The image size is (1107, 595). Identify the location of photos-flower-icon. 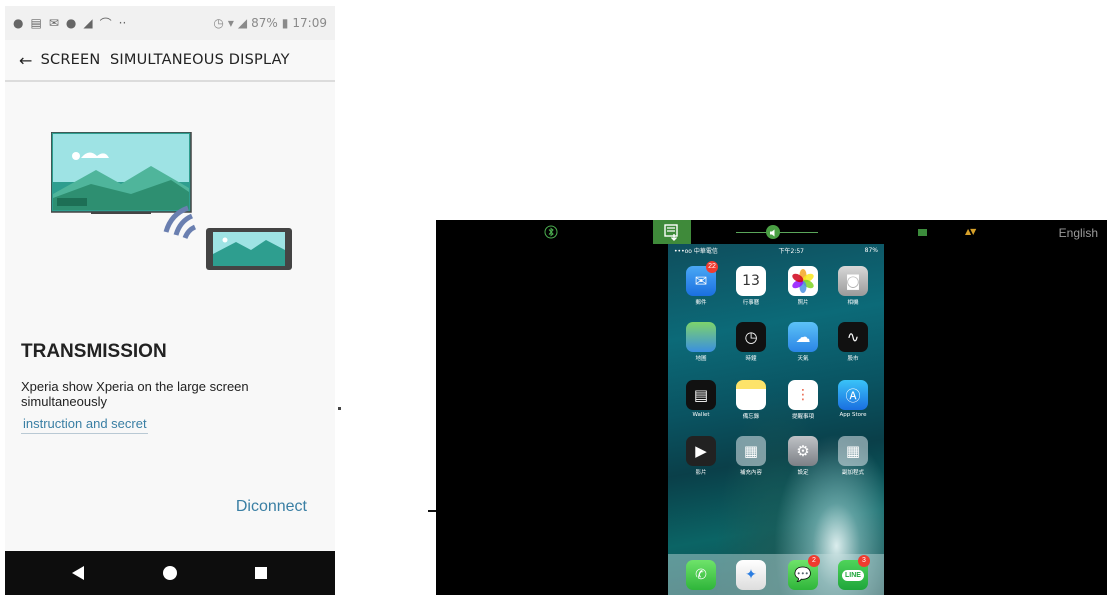
(803, 281).